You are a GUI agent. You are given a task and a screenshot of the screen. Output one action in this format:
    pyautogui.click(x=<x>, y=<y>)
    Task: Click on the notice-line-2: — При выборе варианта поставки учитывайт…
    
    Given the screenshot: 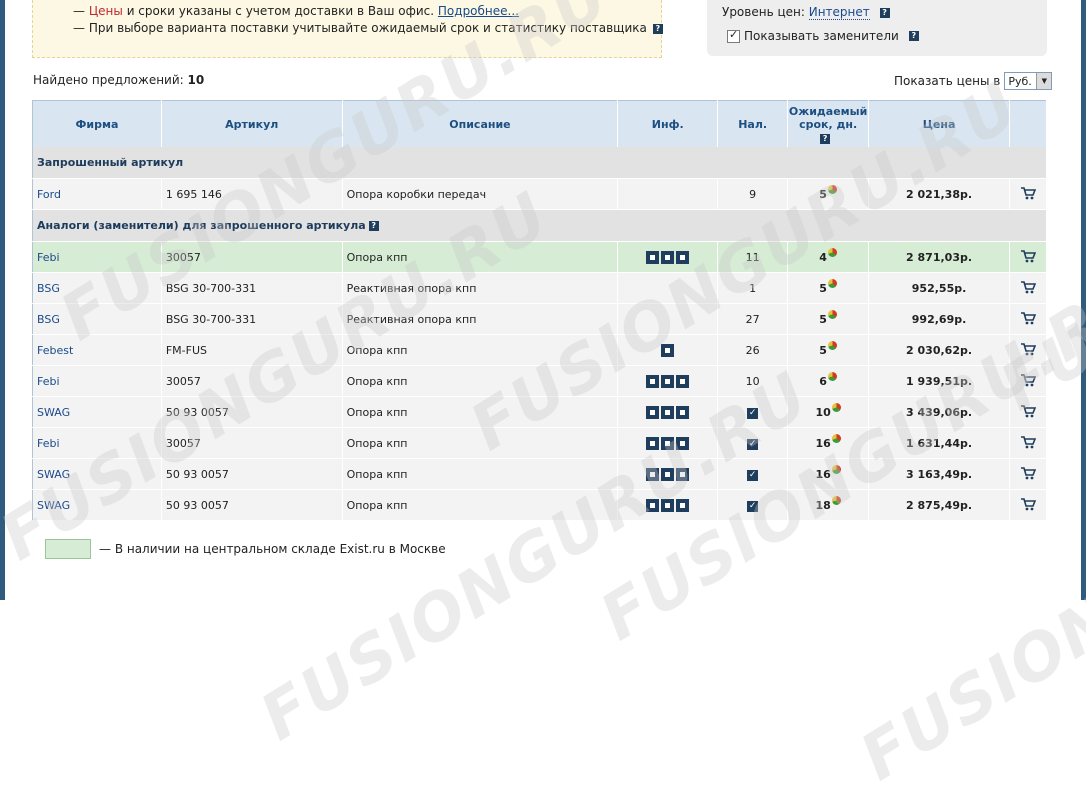 What is the action you would take?
    pyautogui.click(x=368, y=28)
    